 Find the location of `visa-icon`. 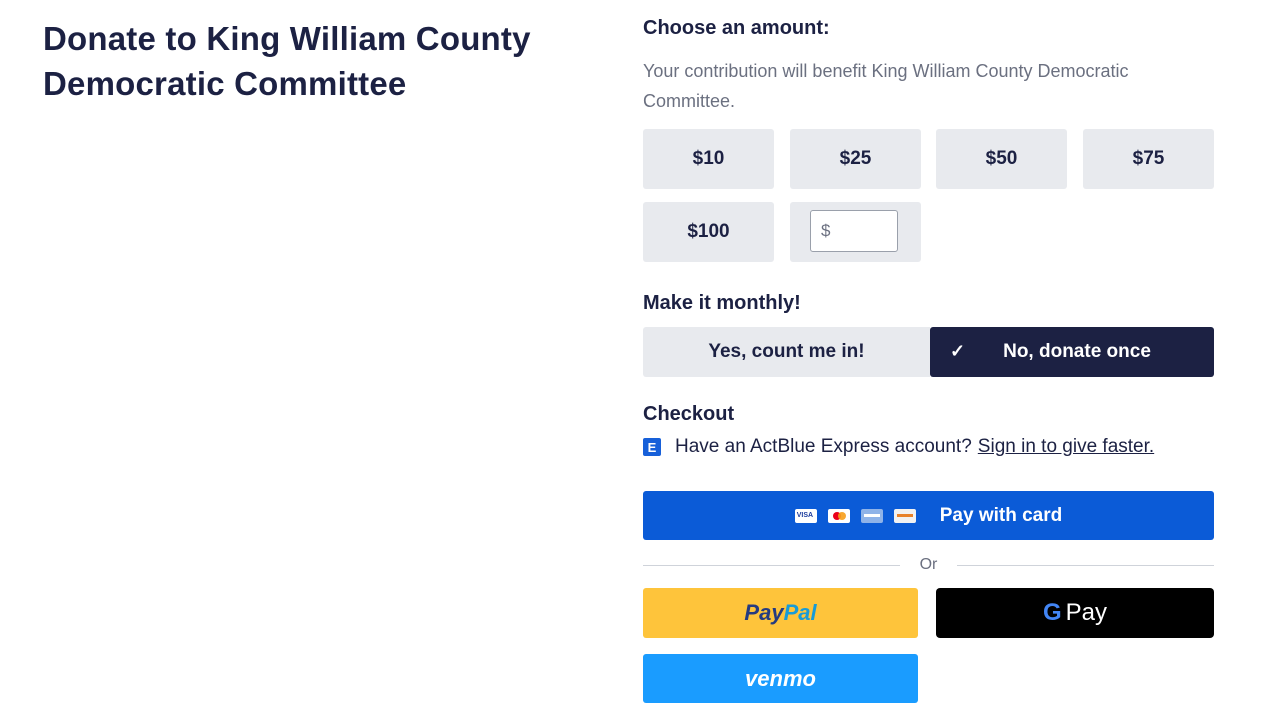

visa-icon is located at coordinates (805, 515).